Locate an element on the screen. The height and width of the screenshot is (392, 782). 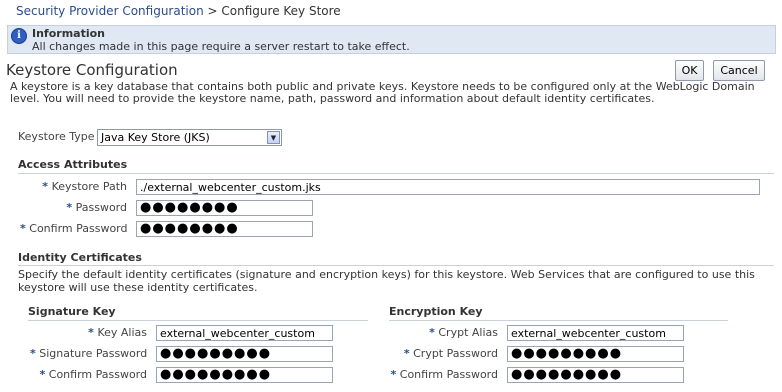
keystore-path-label: * Keystore Path is located at coordinates (84, 186).